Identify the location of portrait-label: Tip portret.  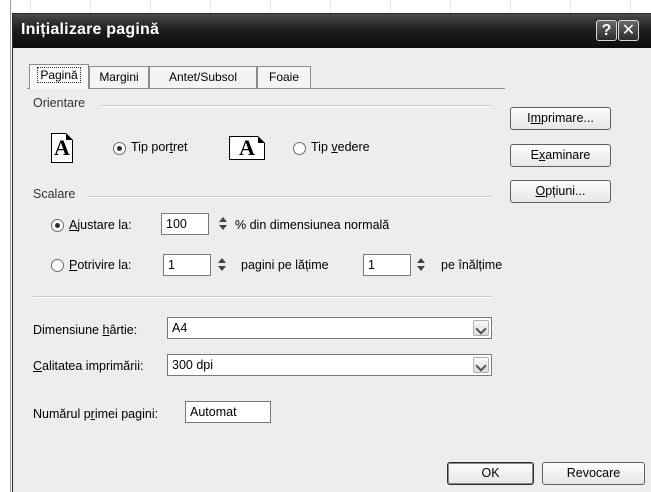
(159, 147).